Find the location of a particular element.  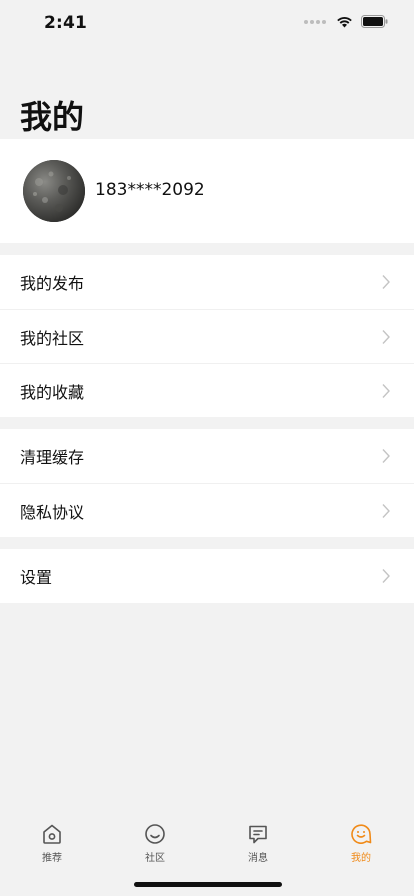

menu-item-my-community: 我的社区 is located at coordinates (207, 336).